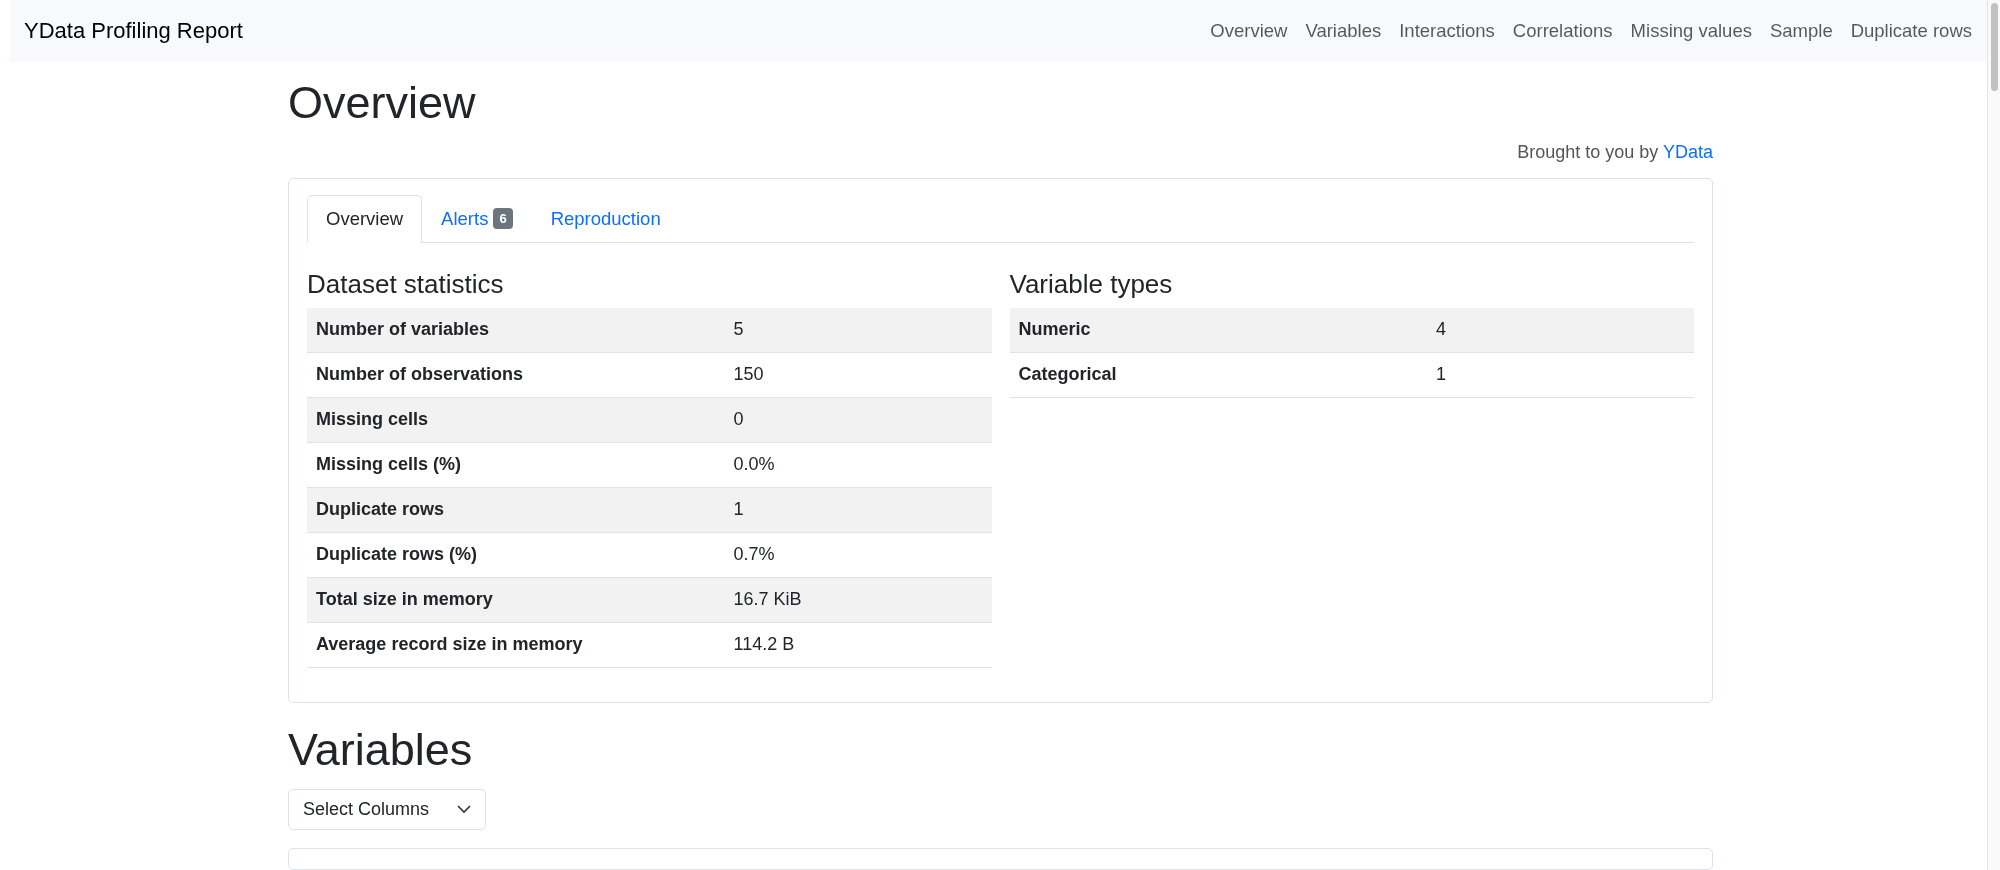  Describe the element at coordinates (1249, 31) in the screenshot. I see `nav-link: Overview` at that location.